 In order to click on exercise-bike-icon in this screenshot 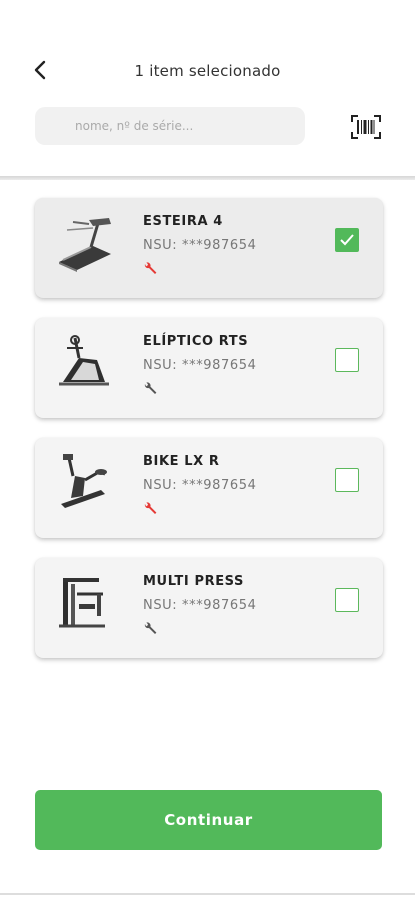, I will do `click(84, 481)`.